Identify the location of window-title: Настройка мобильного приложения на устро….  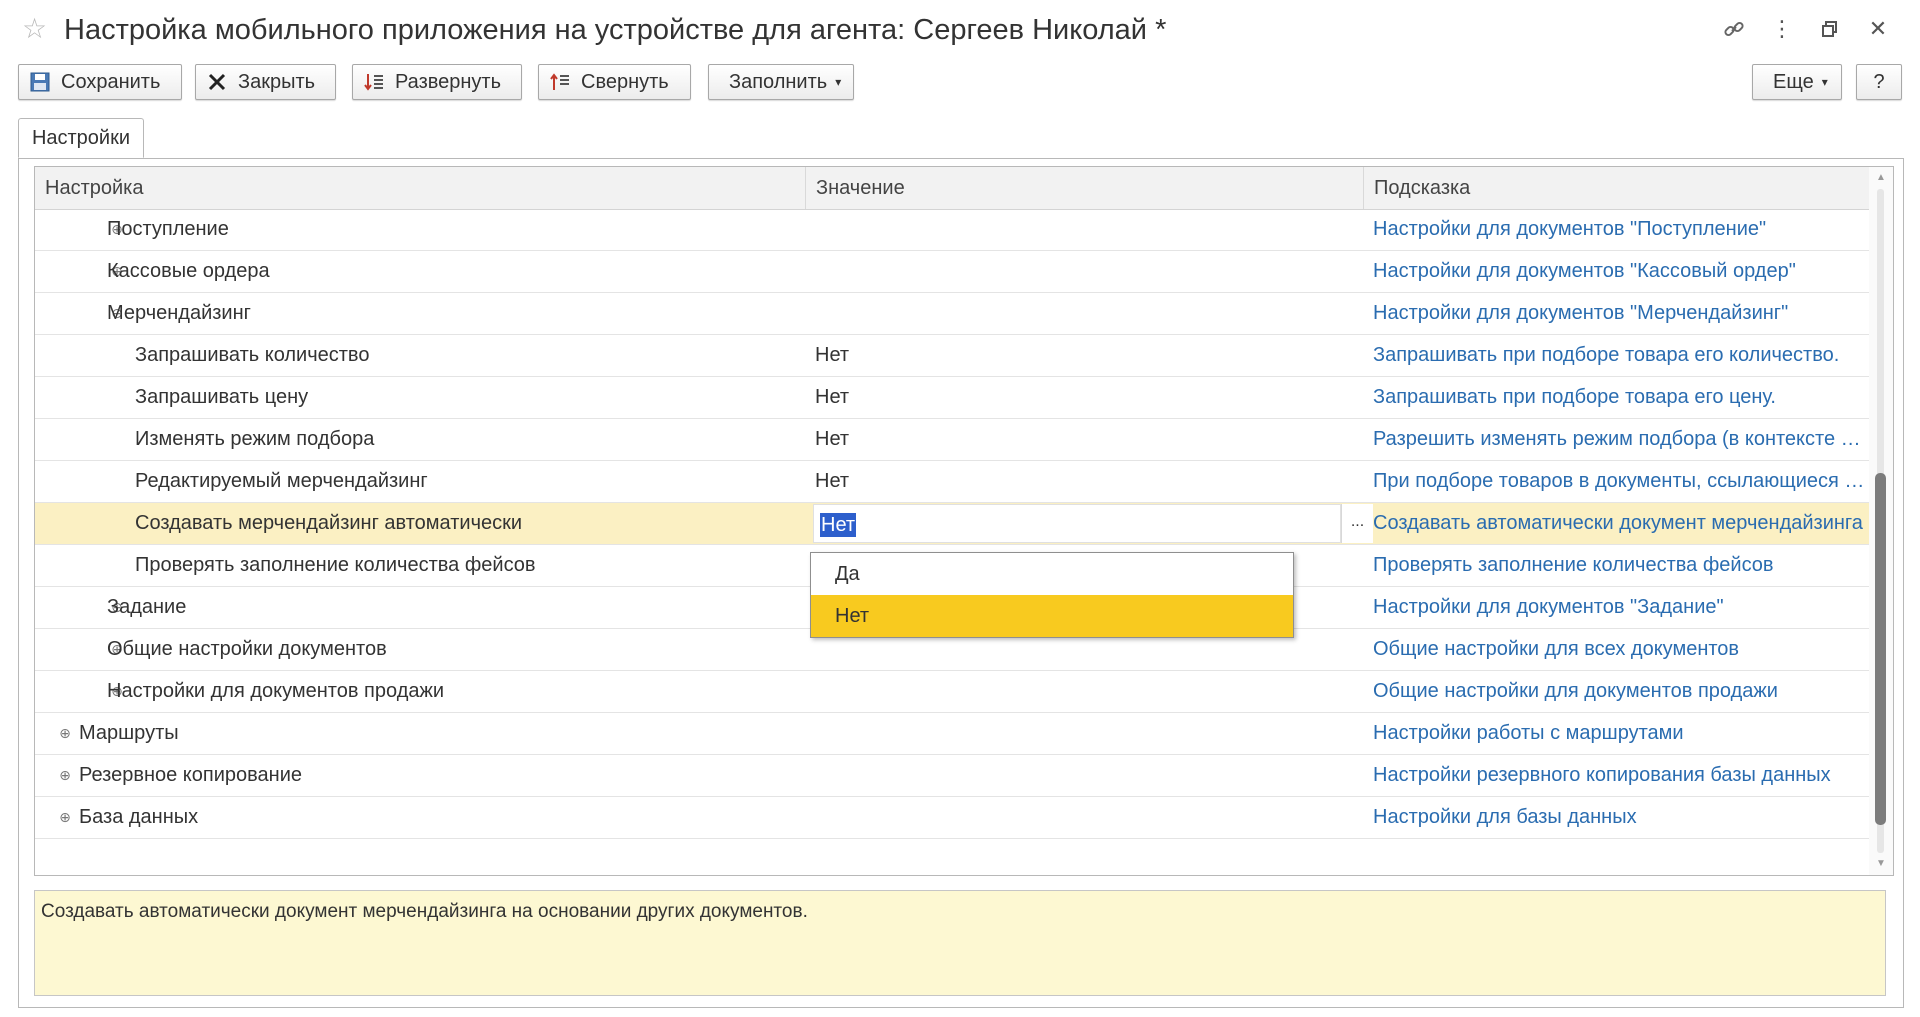
(615, 30).